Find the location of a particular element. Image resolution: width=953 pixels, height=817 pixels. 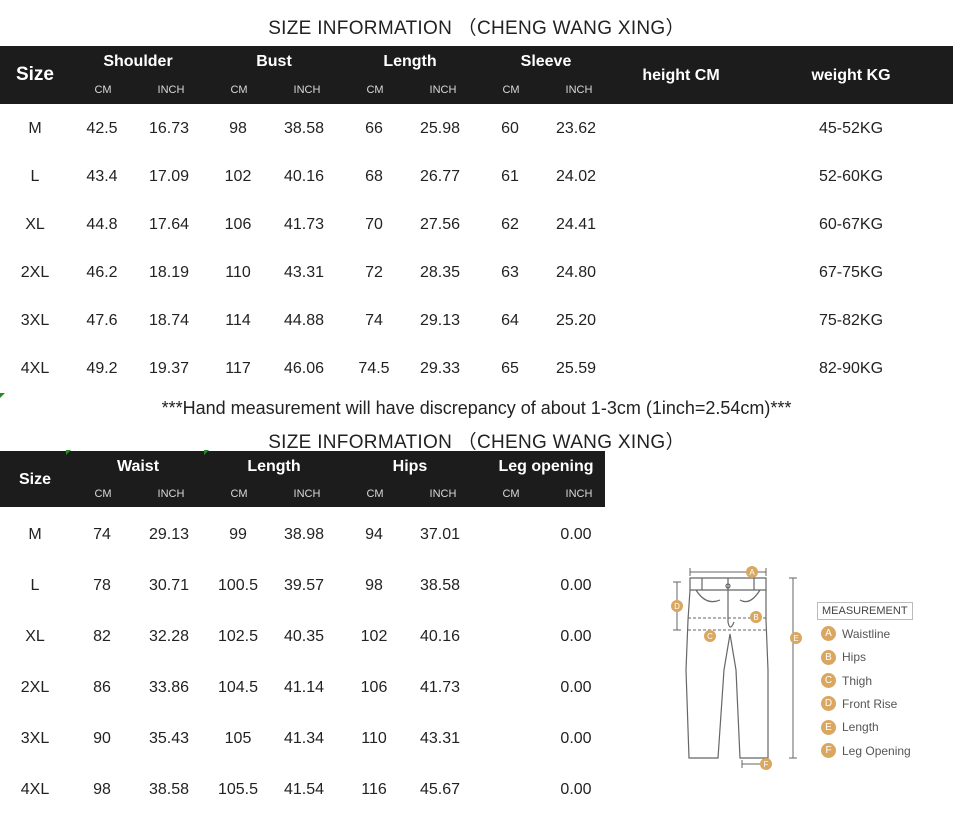

legend-item: F Leg Opening is located at coordinates (866, 750).